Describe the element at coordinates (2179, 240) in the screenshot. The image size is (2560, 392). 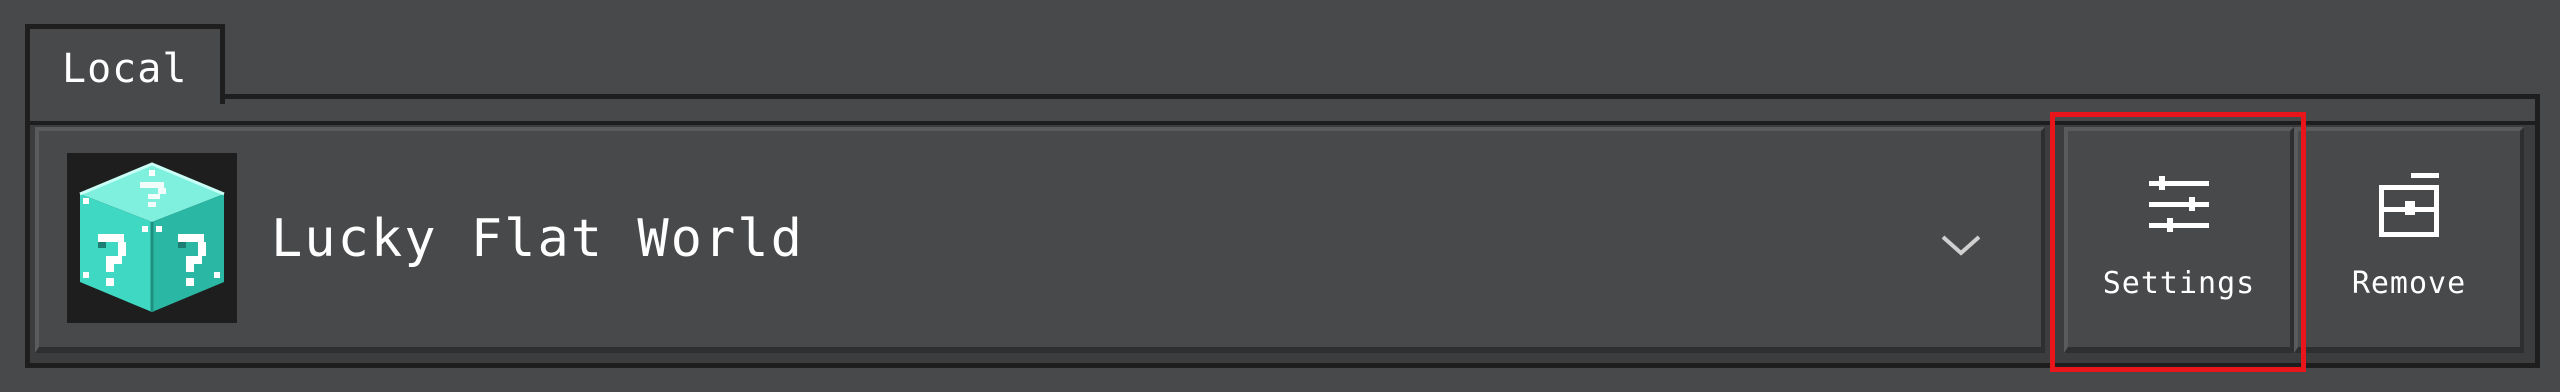
I see `settings-button: Settings` at that location.